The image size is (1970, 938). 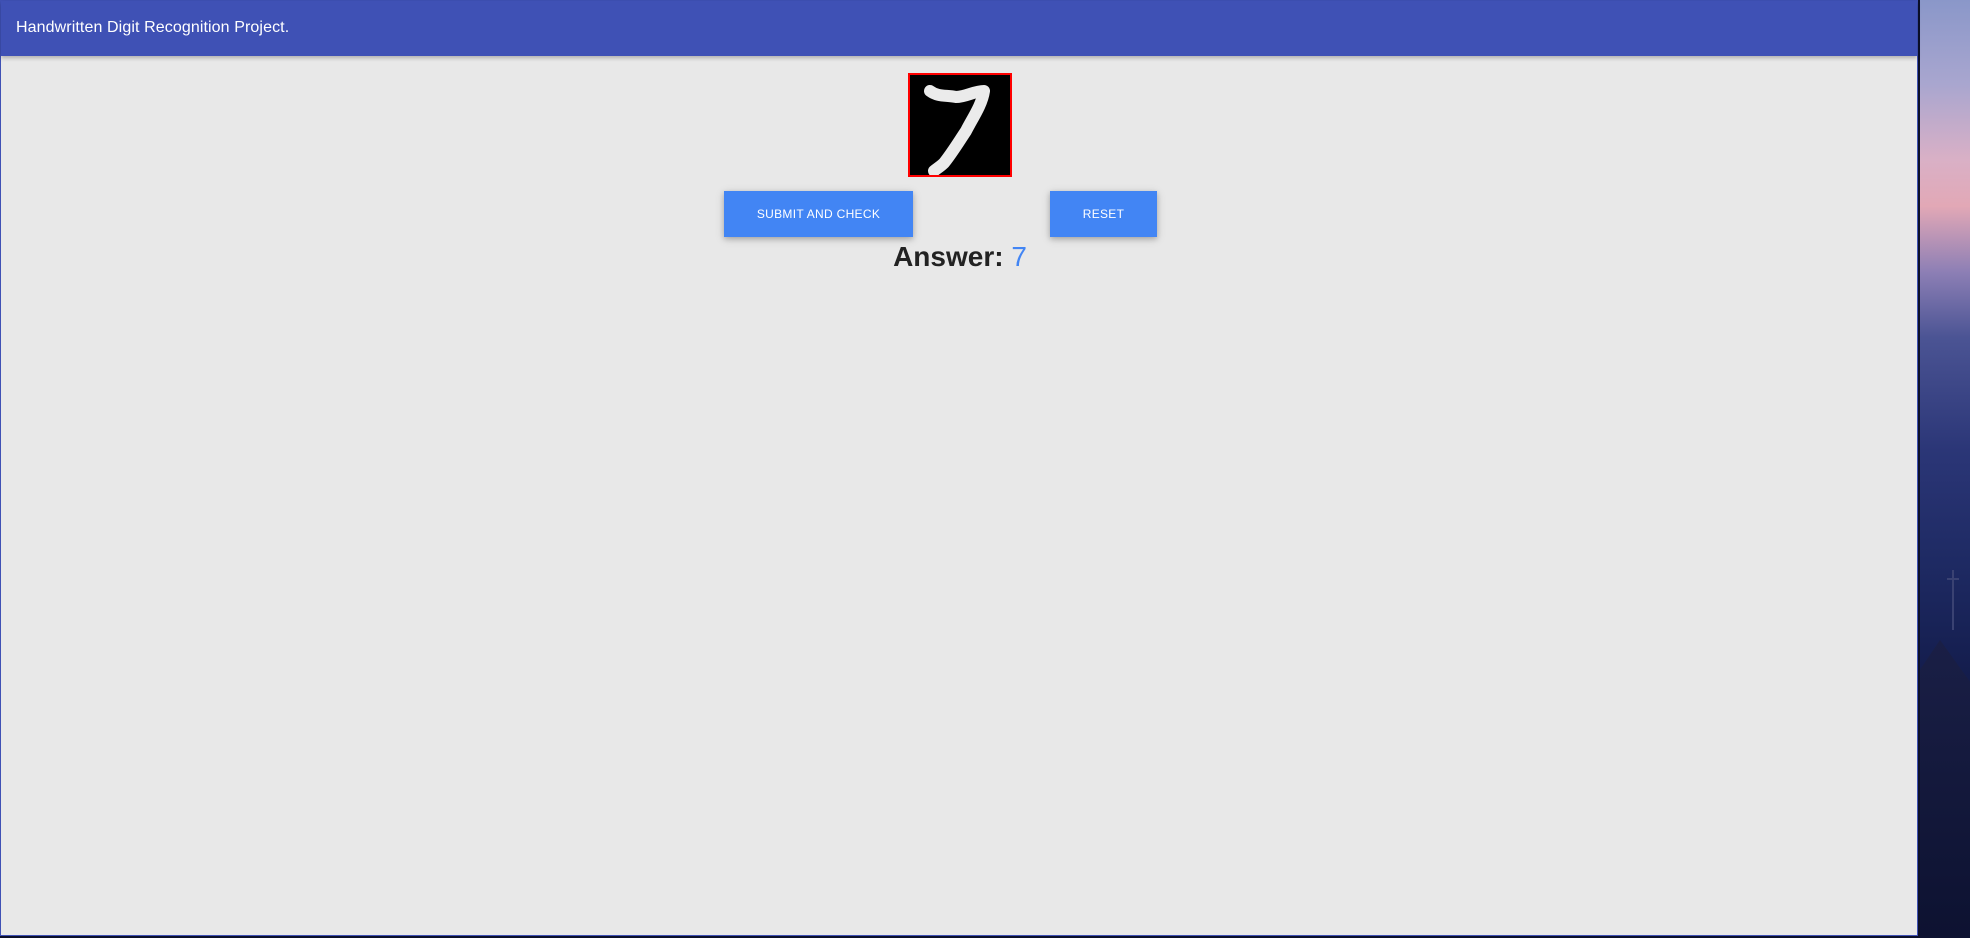 I want to click on app-title: Handwritten Digit Recognition Project., so click(x=153, y=27).